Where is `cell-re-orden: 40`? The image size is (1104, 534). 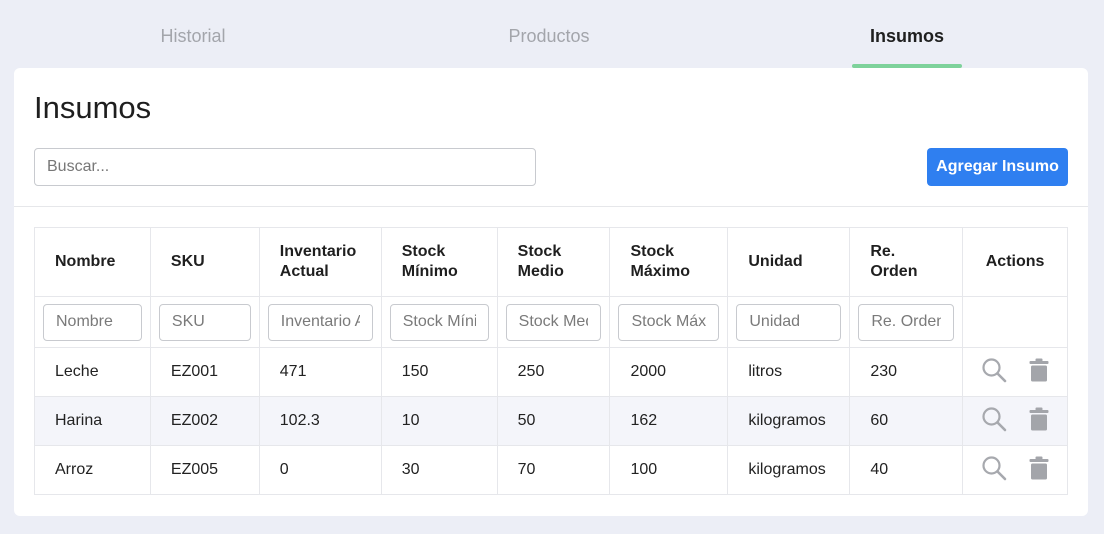 cell-re-orden: 40 is located at coordinates (906, 470).